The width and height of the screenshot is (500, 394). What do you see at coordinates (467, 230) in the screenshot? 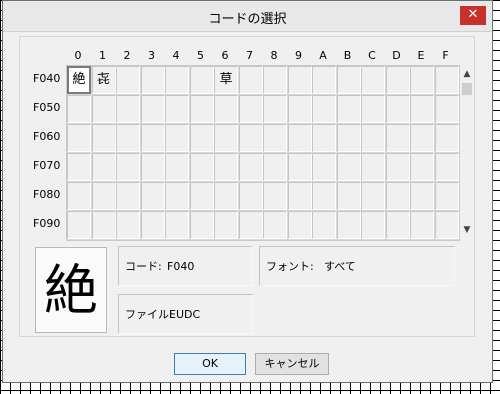
I see `scroll-down-icon: ▼` at bounding box center [467, 230].